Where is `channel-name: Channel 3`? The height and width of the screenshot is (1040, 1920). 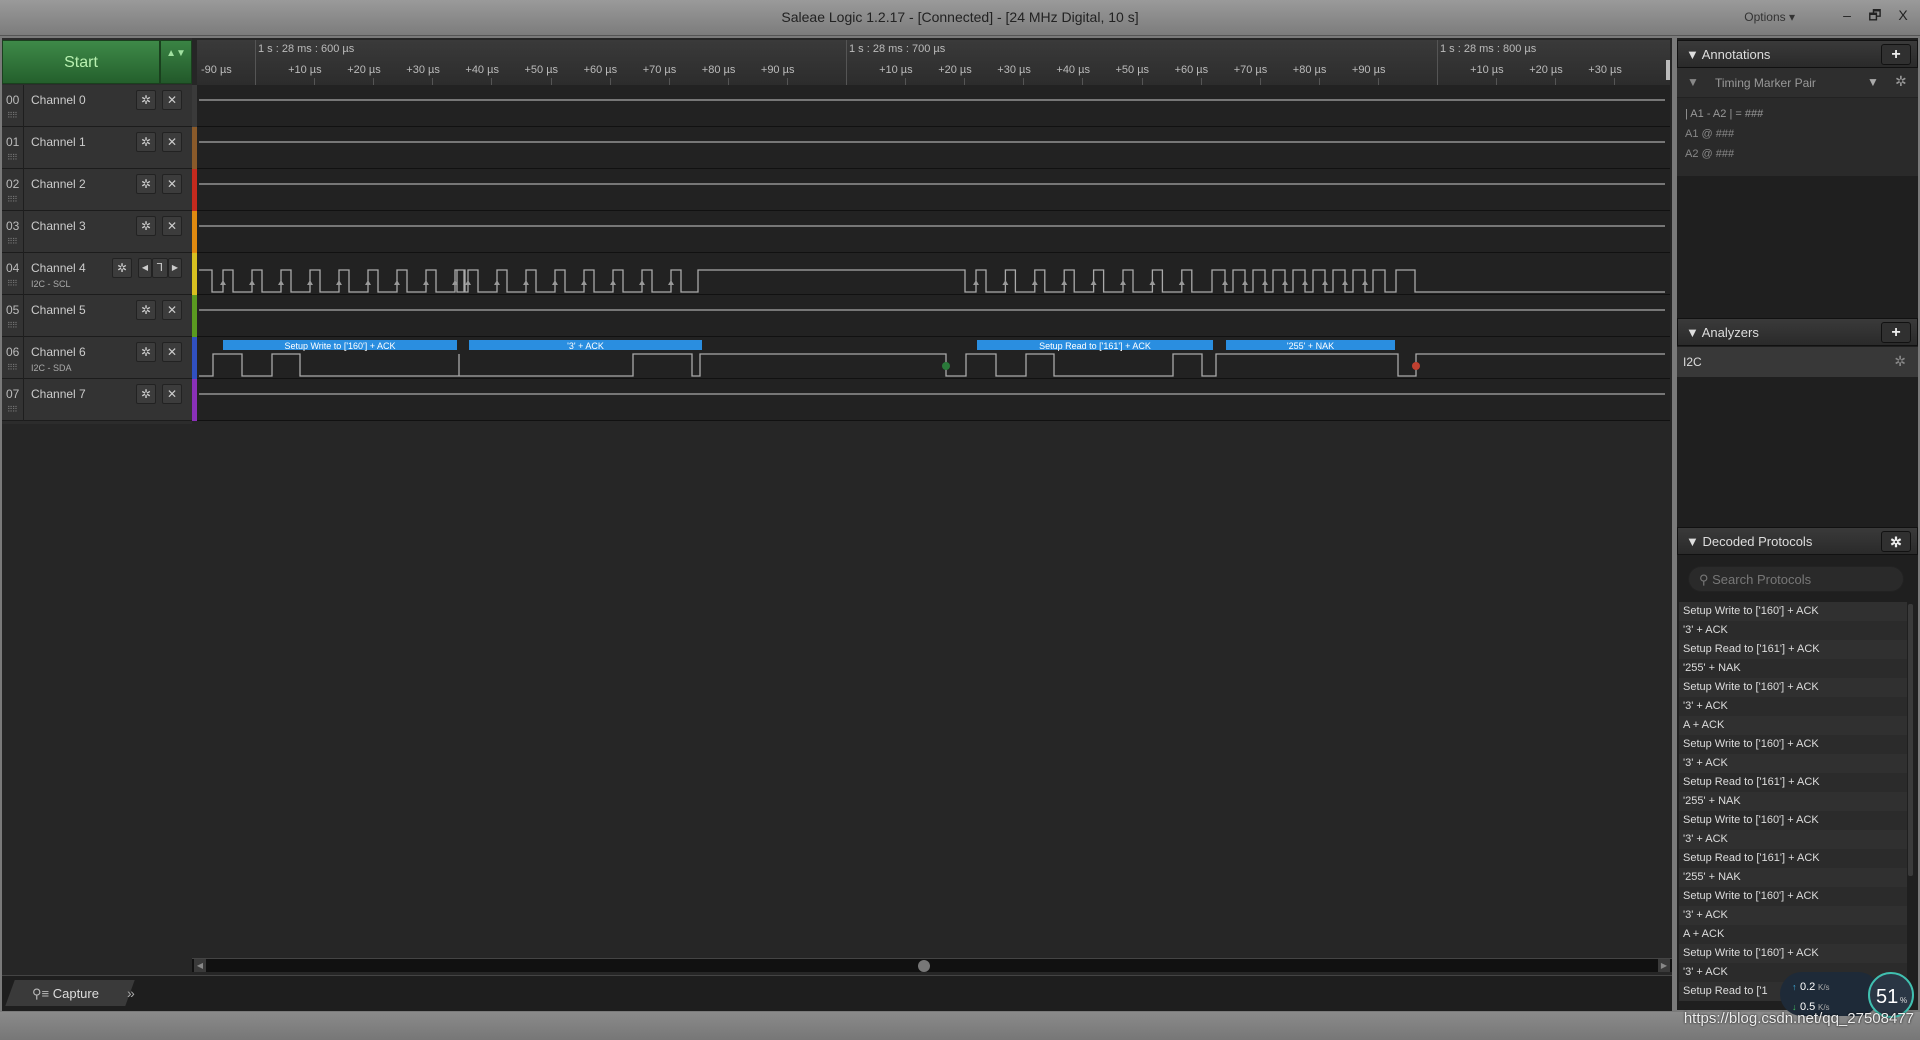 channel-name: Channel 3 is located at coordinates (58, 226).